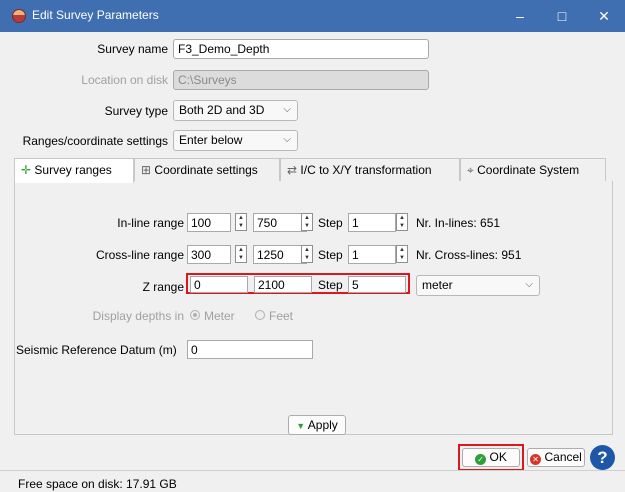  Describe the element at coordinates (478, 285) in the screenshot. I see `z-unit-dropdown: meter ⌵` at that location.